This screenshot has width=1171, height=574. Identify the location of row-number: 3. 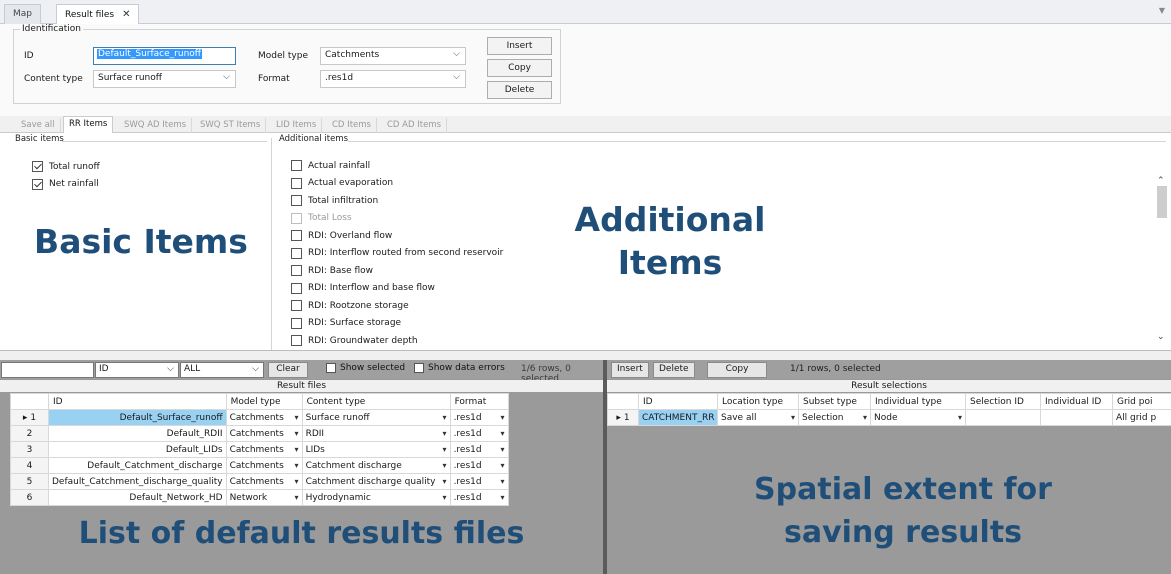
(29, 449).